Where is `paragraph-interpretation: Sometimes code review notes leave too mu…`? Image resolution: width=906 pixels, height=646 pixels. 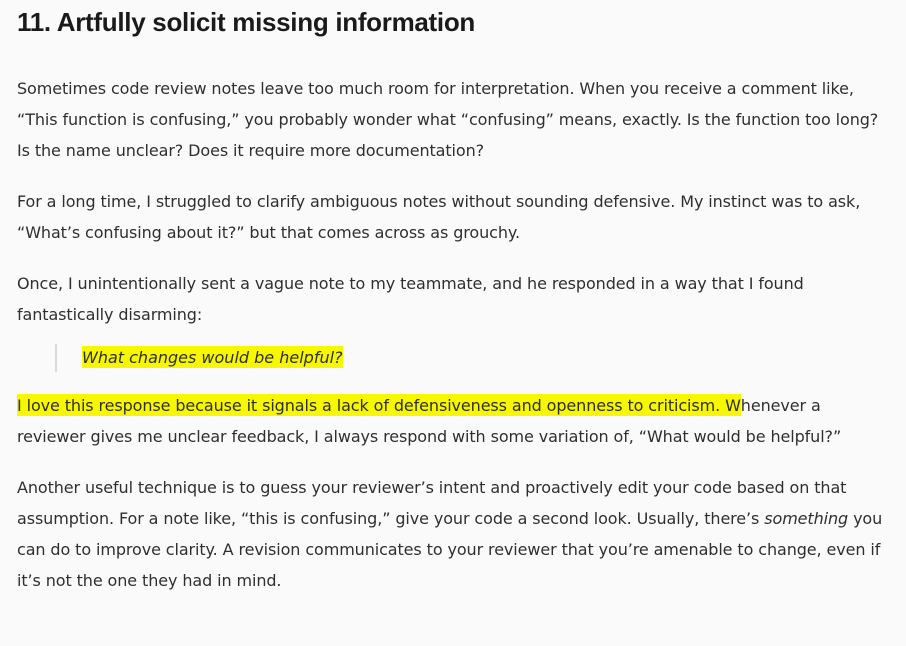
paragraph-interpretation: Sometimes code review notes leave too mu… is located at coordinates (448, 119).